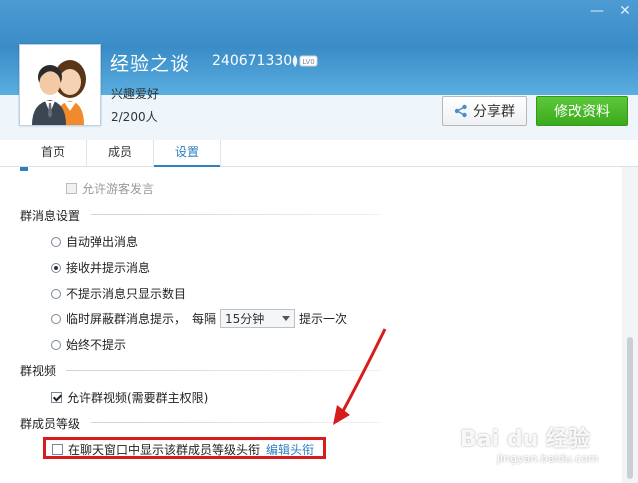 The height and width of the screenshot is (483, 638). What do you see at coordinates (134, 117) in the screenshot?
I see `member-count: 2/200人` at bounding box center [134, 117].